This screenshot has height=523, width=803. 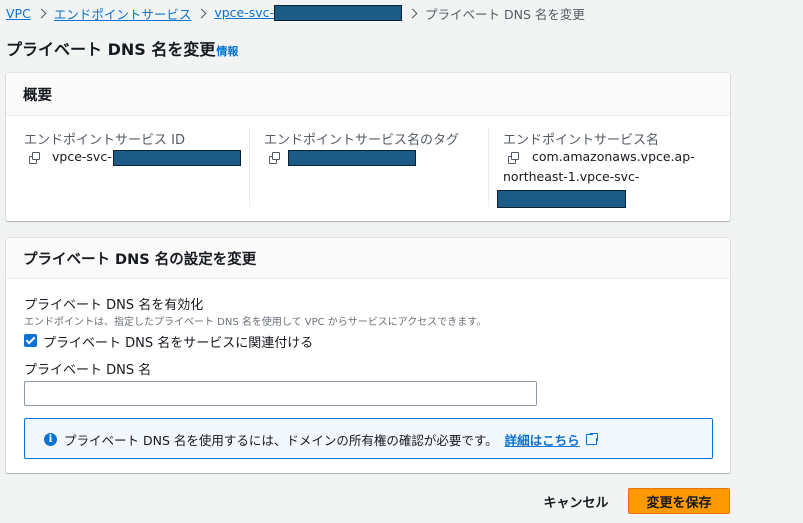 What do you see at coordinates (111, 49) in the screenshot?
I see `page-title: プライベート DNS 名を変更` at bounding box center [111, 49].